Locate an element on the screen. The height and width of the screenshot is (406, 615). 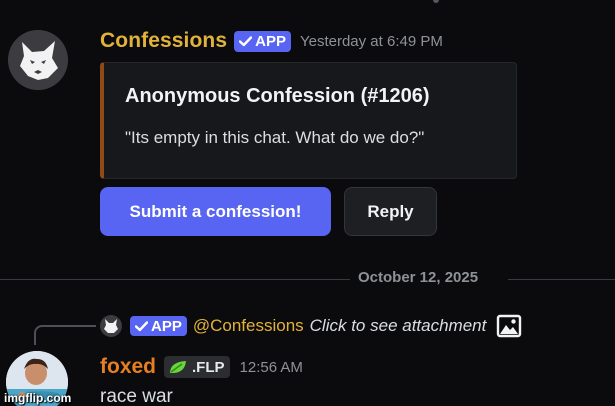
embed-description: "Its empty in this chat. What do we do?" is located at coordinates (275, 137).